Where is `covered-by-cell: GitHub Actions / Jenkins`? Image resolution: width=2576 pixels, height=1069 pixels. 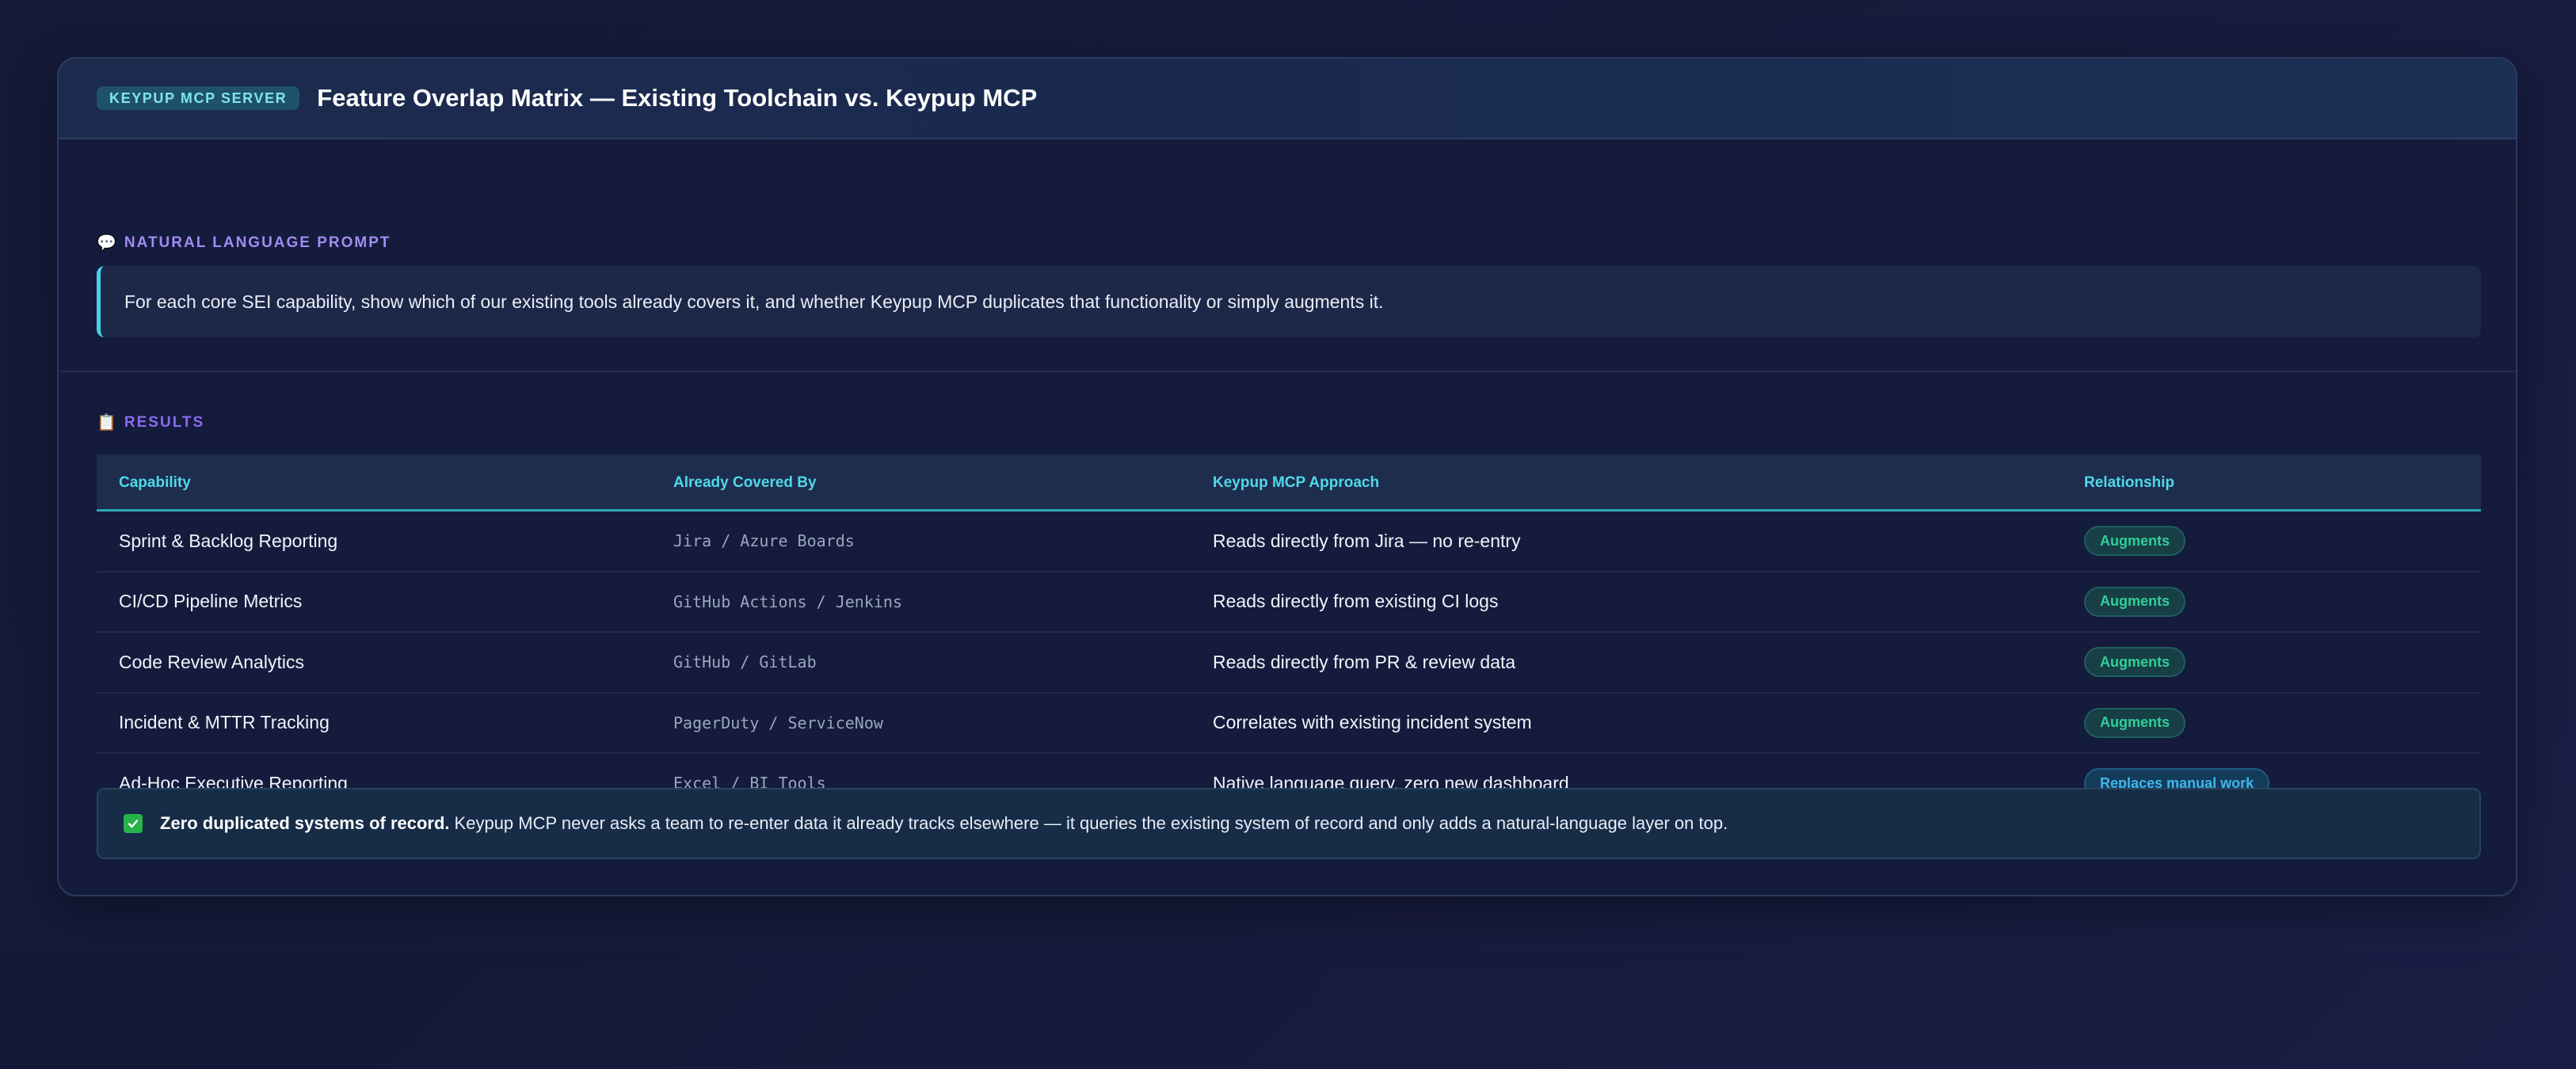
covered-by-cell: GitHub Actions / Jenkins is located at coordinates (788, 601).